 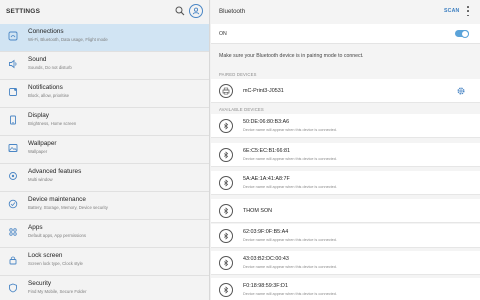 What do you see at coordinates (452, 11) in the screenshot?
I see `scan-button: SCAN` at bounding box center [452, 11].